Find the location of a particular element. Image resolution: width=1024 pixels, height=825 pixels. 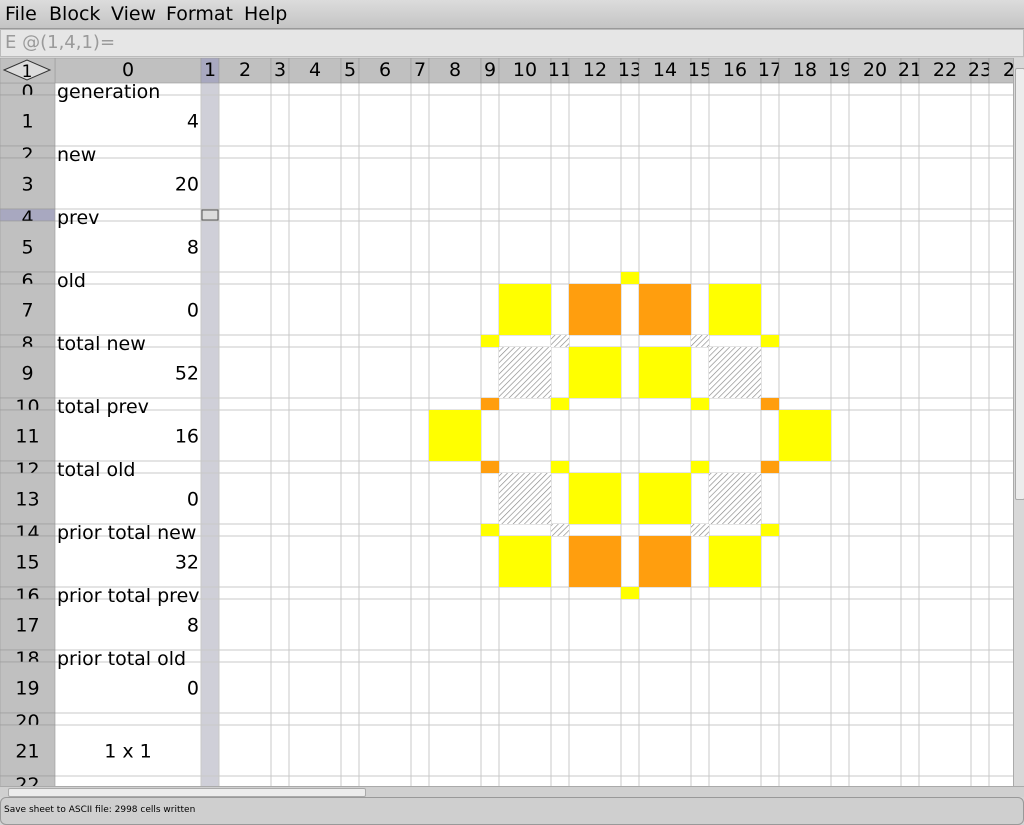

cell-value: 52 is located at coordinates (187, 374).